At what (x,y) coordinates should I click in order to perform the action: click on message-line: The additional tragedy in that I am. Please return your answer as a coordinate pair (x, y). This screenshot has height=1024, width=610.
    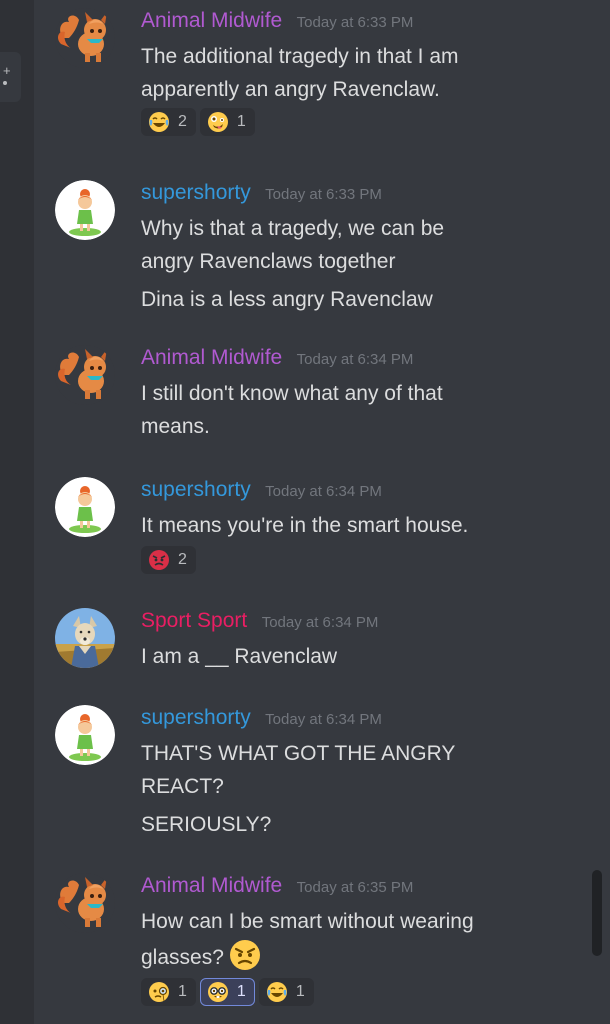
    Looking at the image, I should click on (300, 56).